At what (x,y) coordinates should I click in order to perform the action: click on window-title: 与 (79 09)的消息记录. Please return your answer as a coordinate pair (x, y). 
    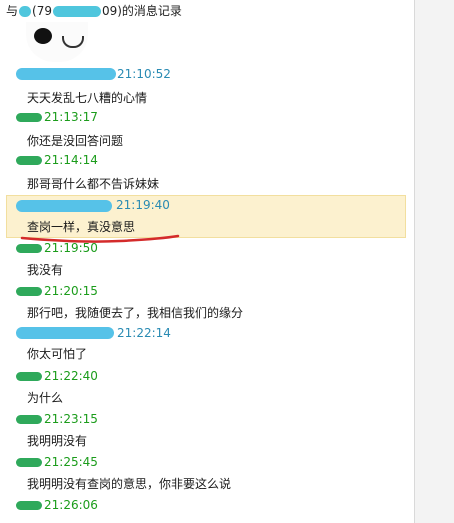
    Looking at the image, I should click on (94, 11).